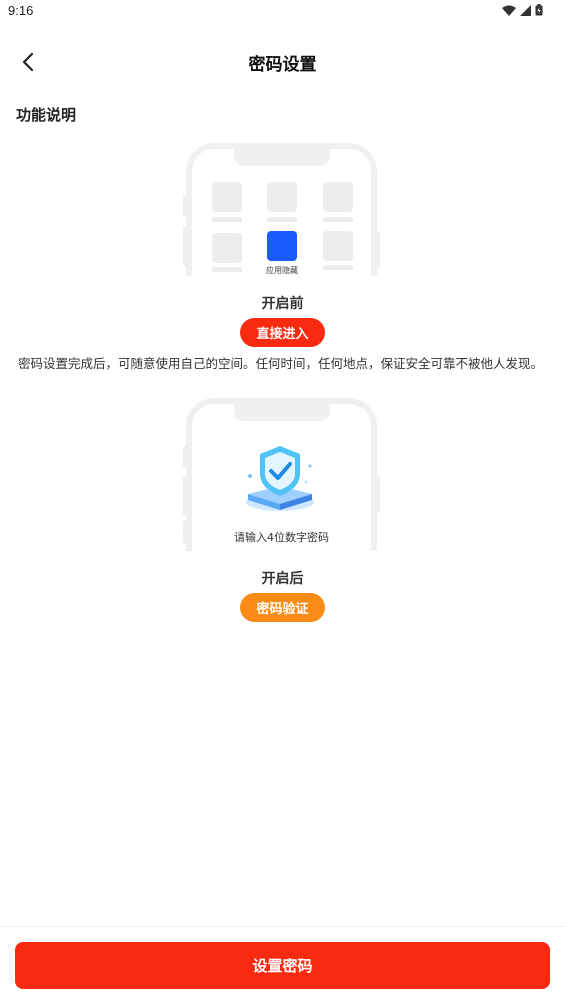  I want to click on bottom-divider, so click(282, 926).